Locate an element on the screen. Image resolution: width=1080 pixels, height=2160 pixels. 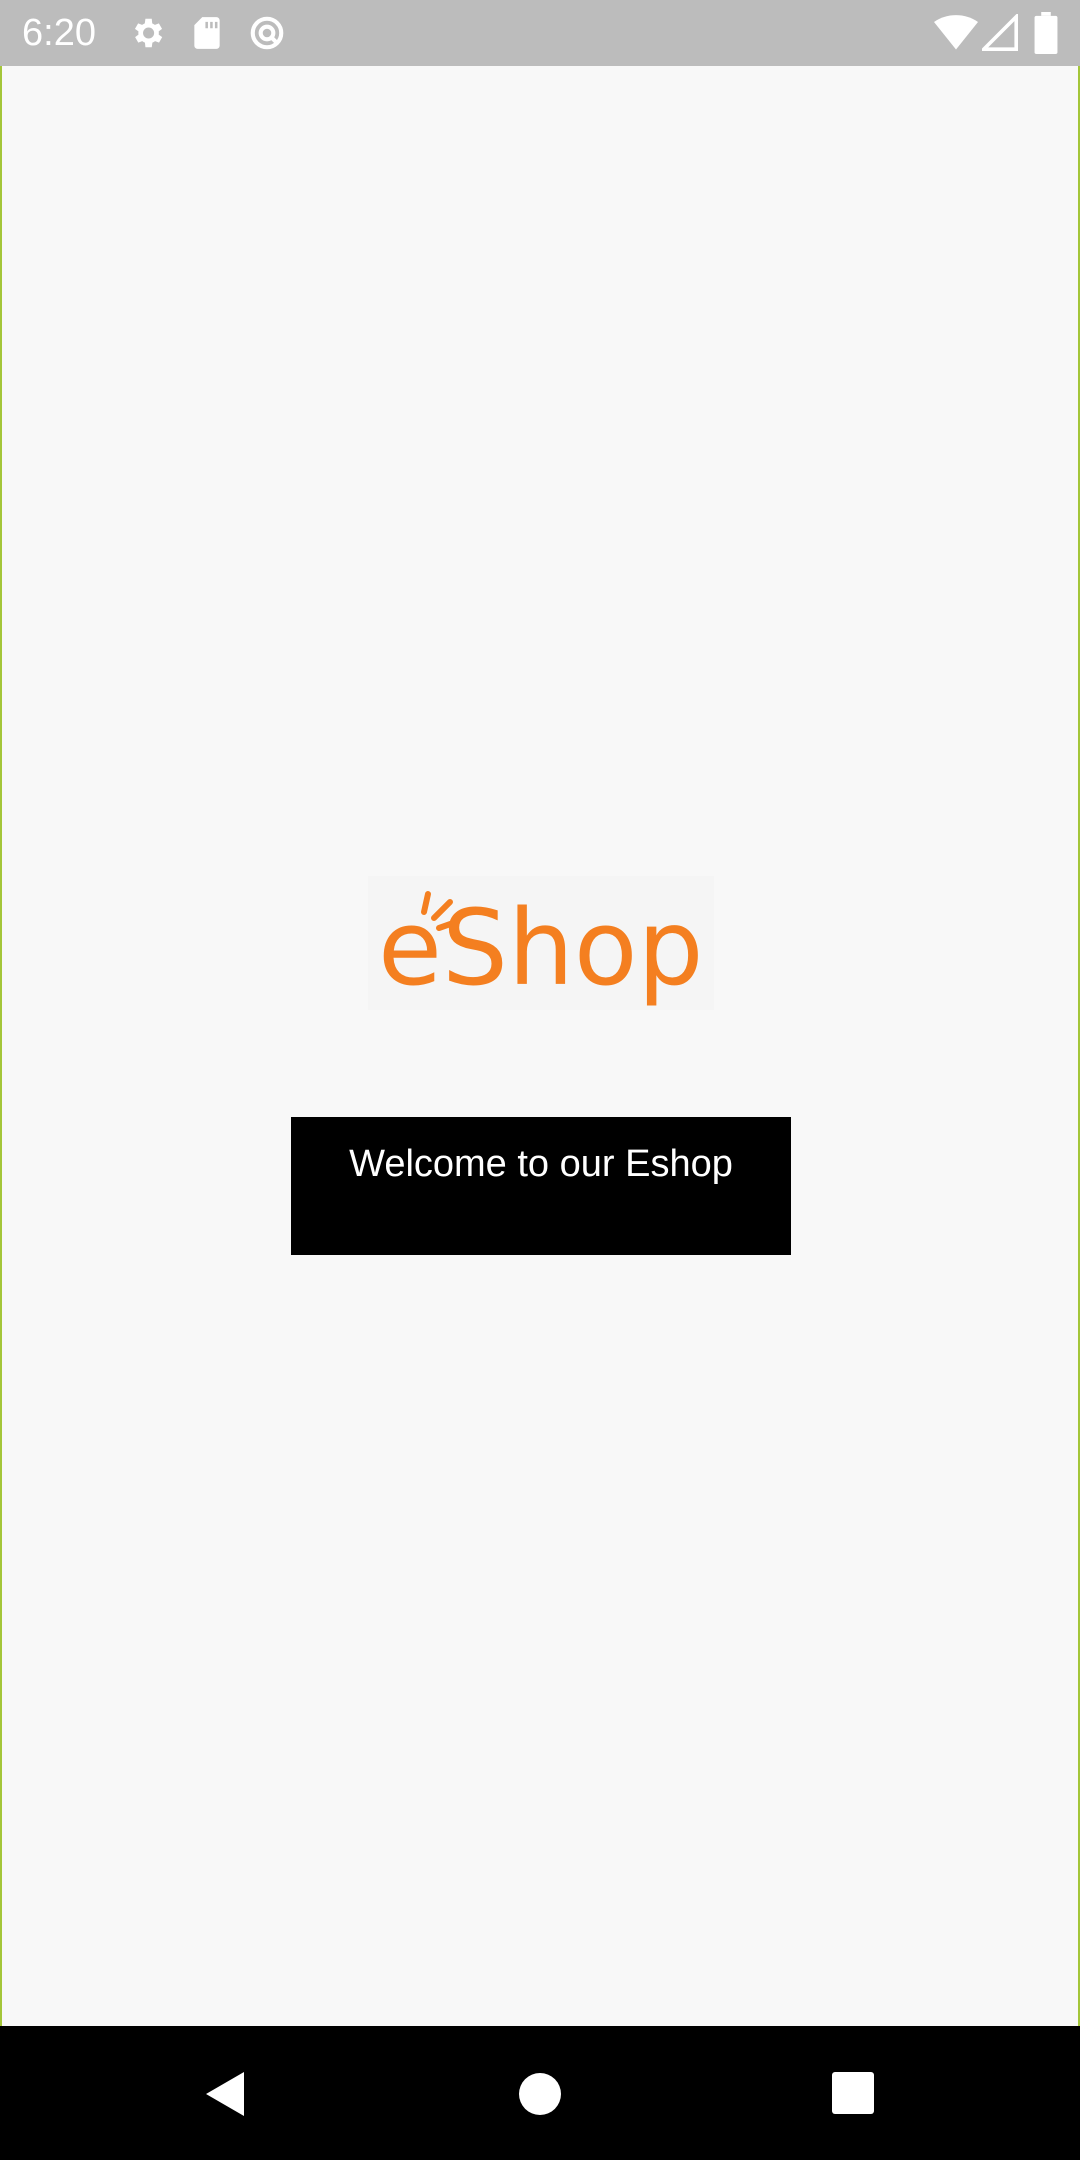
home-icon is located at coordinates (540, 2094).